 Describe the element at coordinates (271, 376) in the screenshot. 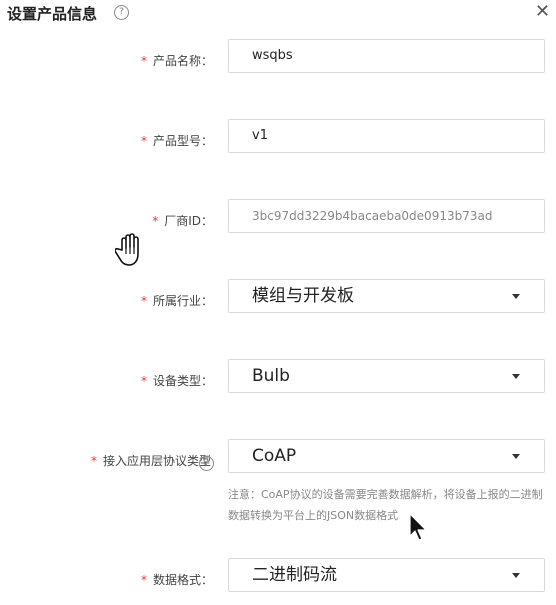

I see `device-type-selected-value: Bulb` at that location.